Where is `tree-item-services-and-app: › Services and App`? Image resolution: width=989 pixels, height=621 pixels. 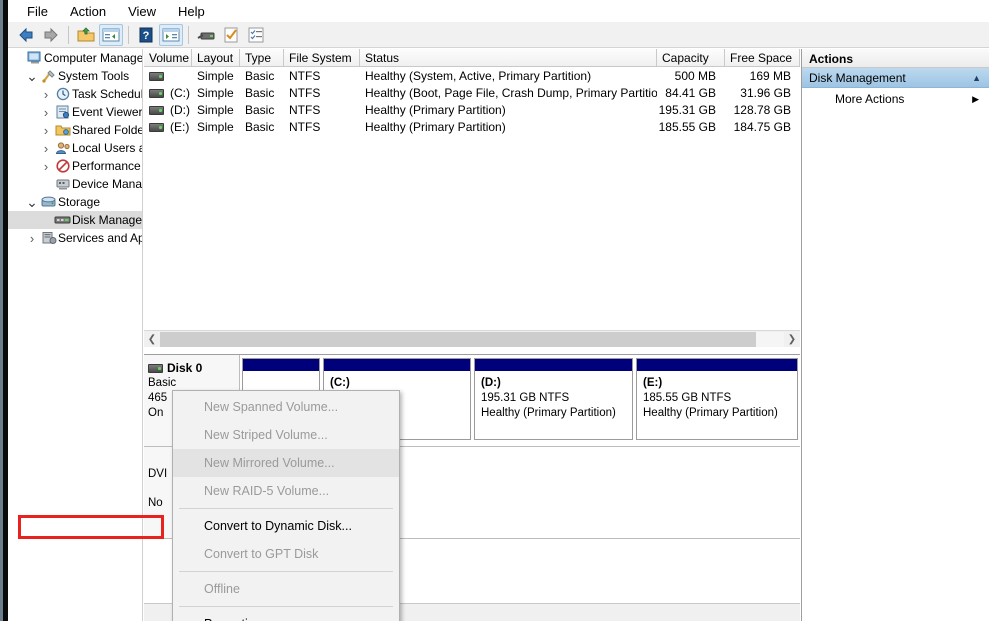
tree-item-services-and-app: › Services and App is located at coordinates (75, 238).